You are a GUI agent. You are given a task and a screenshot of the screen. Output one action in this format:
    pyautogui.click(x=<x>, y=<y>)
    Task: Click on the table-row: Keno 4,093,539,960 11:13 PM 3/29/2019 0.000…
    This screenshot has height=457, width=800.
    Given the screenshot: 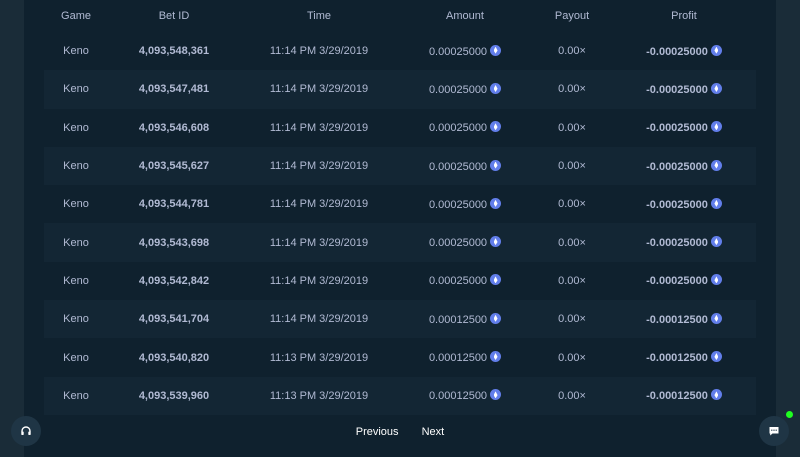 What is the action you would take?
    pyautogui.click(x=400, y=395)
    